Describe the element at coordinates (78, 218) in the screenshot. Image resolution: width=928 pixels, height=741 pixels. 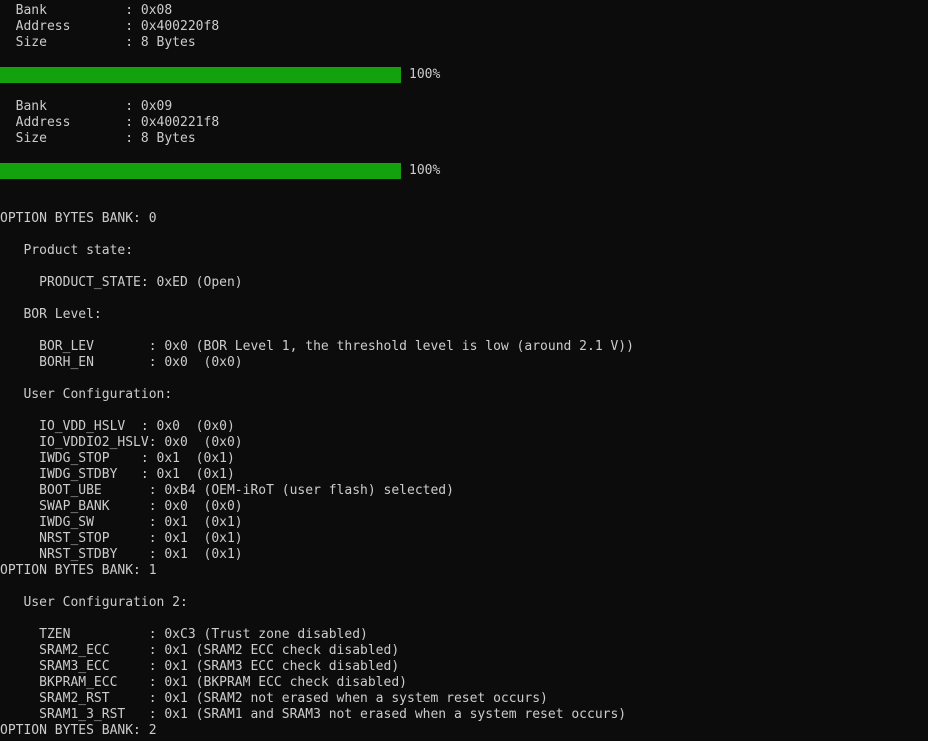
I see `ob-bank0-header: OPTION BYTES BANK: 0` at that location.